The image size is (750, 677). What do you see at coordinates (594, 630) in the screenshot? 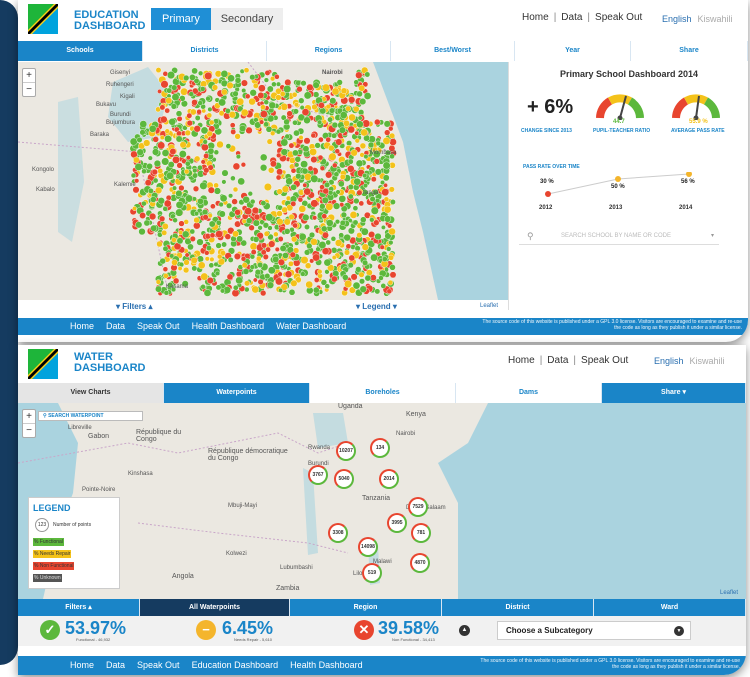
I see `subcategory-select: Choose a Subcategory ▼` at bounding box center [594, 630].